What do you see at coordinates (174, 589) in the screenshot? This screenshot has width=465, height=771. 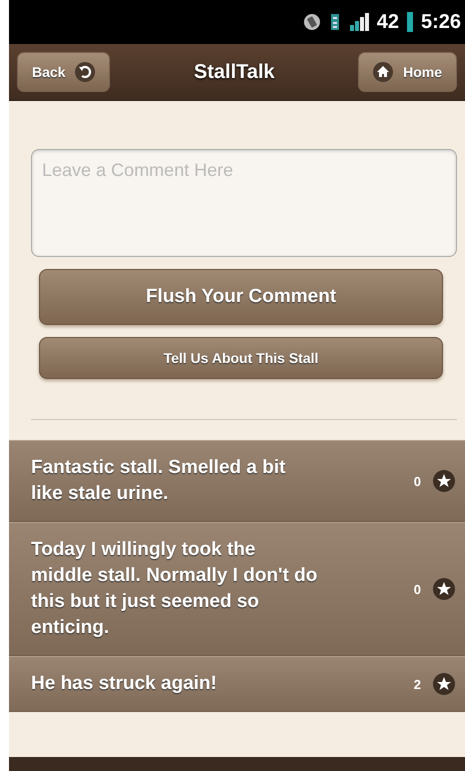 I see `comment-text: Today I willingly took the middle stall. Normally I don't do this but it just seemed so enticing.` at bounding box center [174, 589].